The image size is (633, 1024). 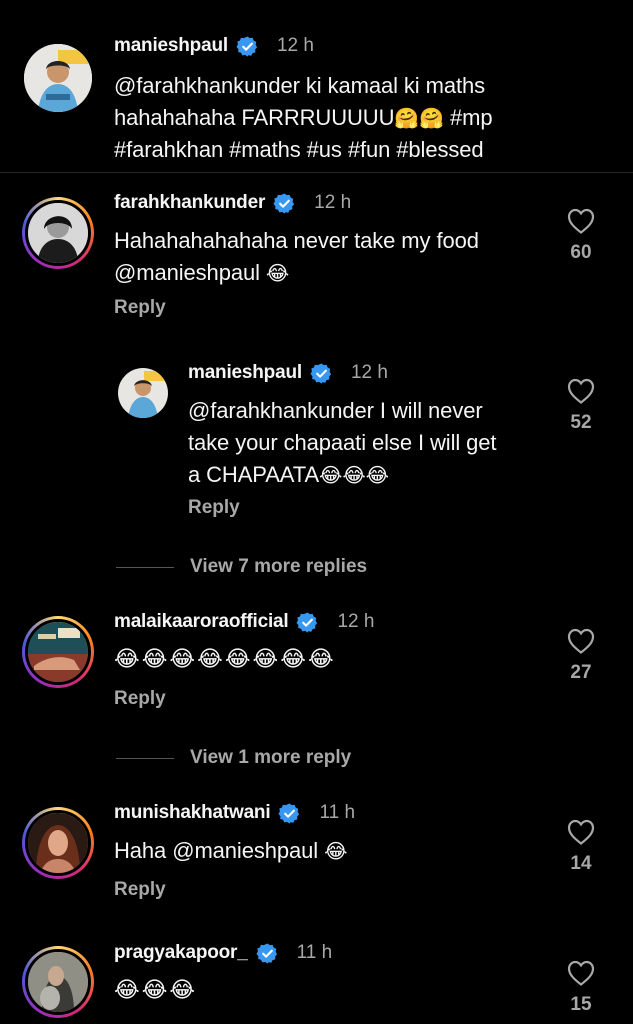 I want to click on comment-line: hahahahaha FARRRUUUUU🤗🤗 #mp, so click(x=303, y=117).